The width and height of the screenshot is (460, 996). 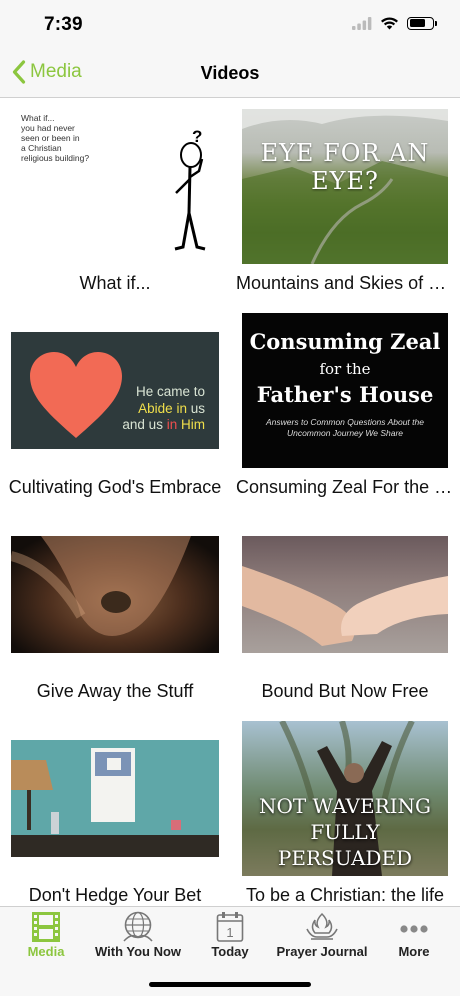 What do you see at coordinates (362, 23) in the screenshot?
I see `signal-icon` at bounding box center [362, 23].